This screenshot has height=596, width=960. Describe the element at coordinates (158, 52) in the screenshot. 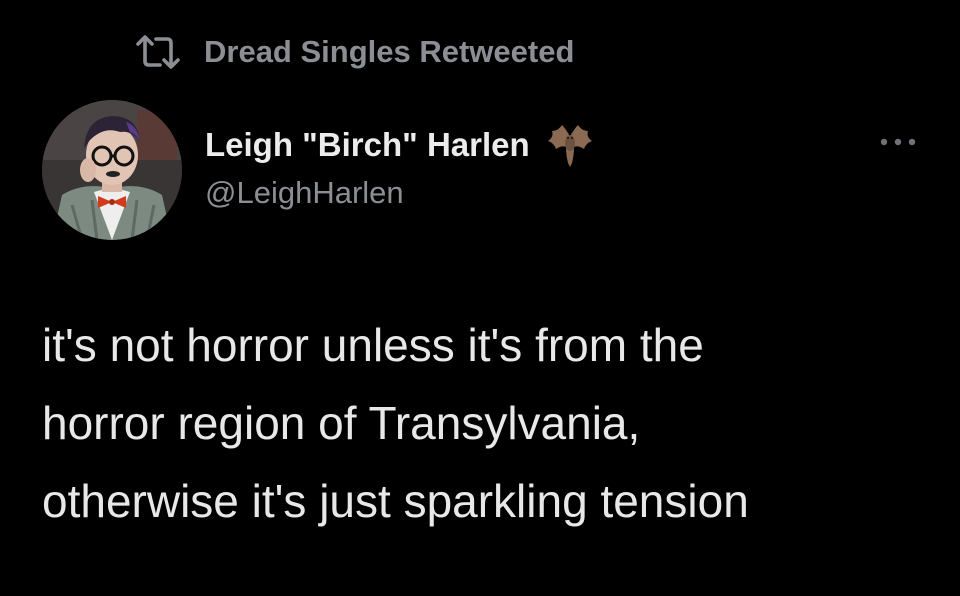

I see `retweet-icon` at that location.